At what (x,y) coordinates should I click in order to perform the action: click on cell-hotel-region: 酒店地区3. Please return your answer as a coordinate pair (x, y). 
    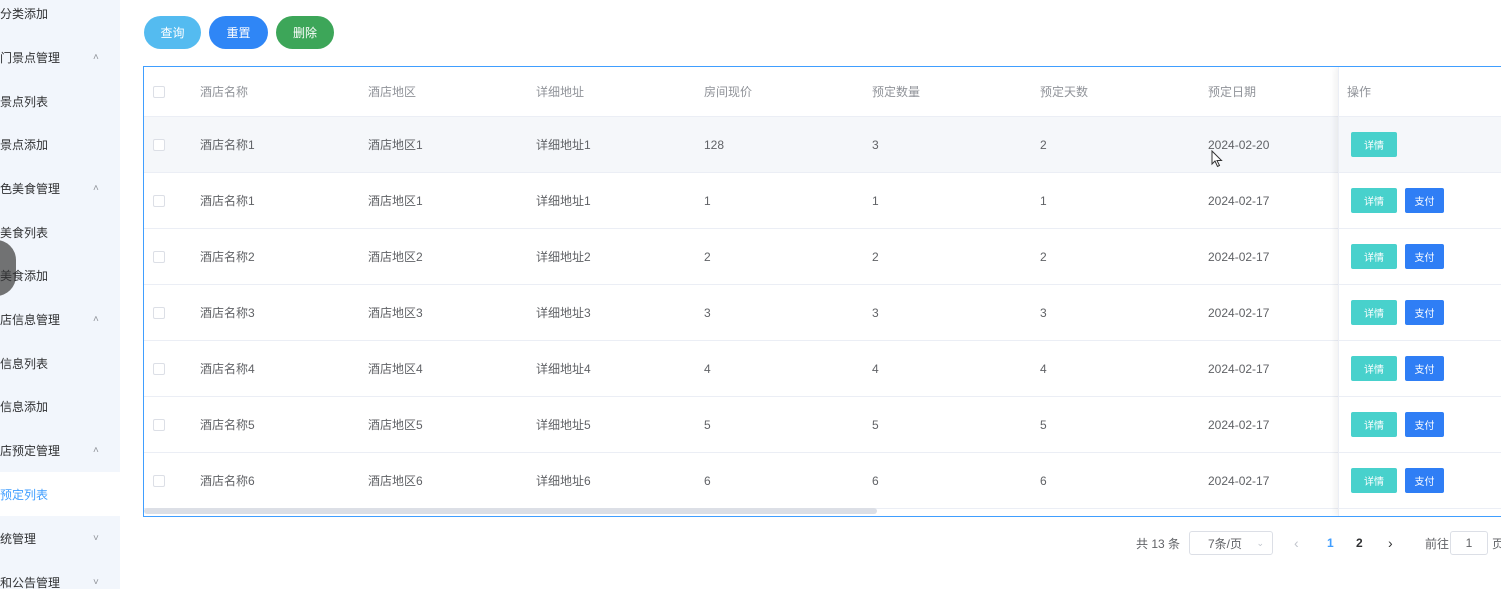
    Looking at the image, I should click on (395, 313).